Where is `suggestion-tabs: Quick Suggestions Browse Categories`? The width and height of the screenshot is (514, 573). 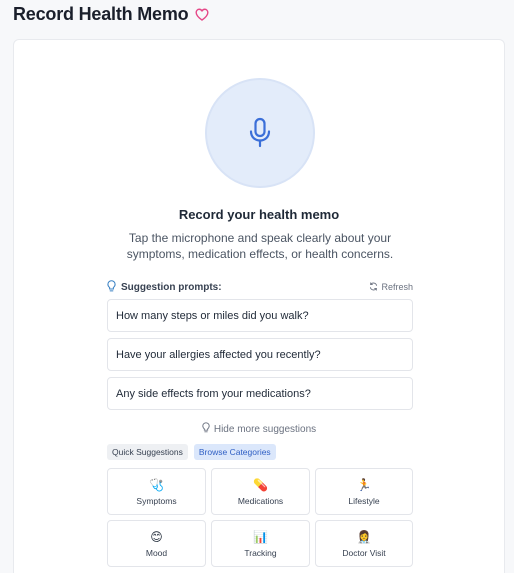
suggestion-tabs: Quick Suggestions Browse Categories is located at coordinates (191, 452).